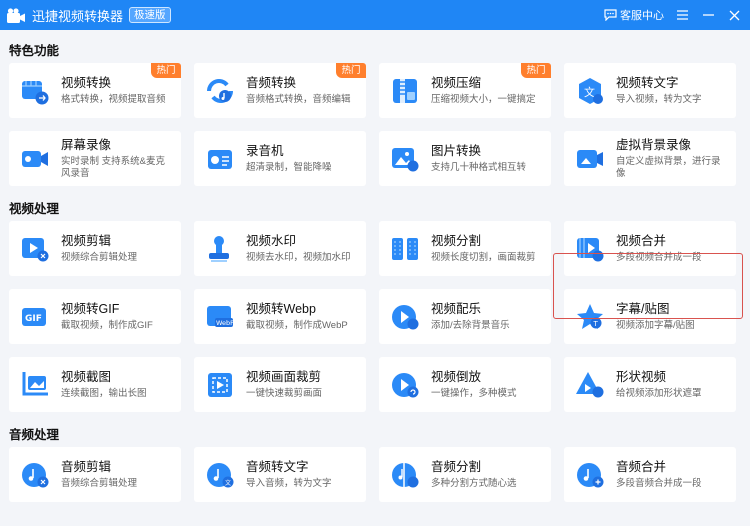 The width and height of the screenshot is (750, 526). What do you see at coordinates (596, 324) in the screenshot?
I see `svg-text: T` at bounding box center [596, 324].